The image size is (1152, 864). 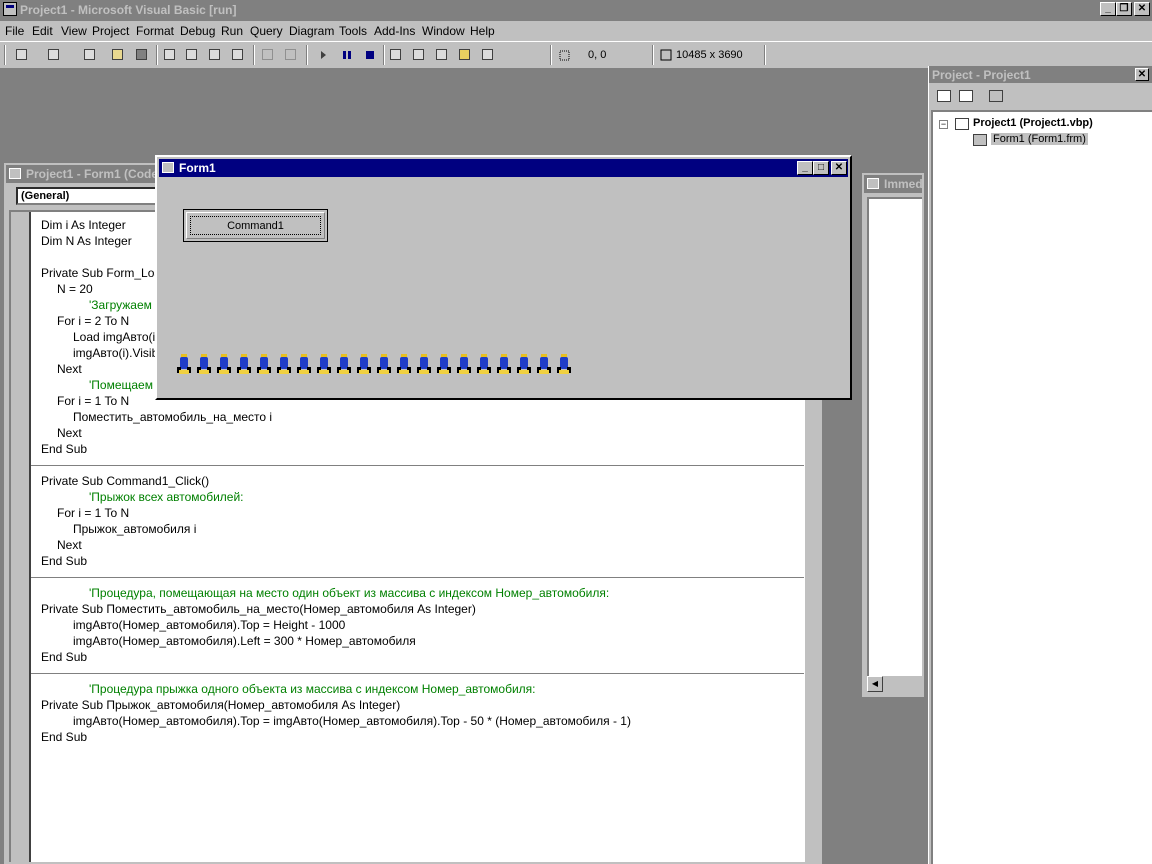 What do you see at coordinates (255, 225) in the screenshot?
I see `command1-button: Command1` at bounding box center [255, 225].